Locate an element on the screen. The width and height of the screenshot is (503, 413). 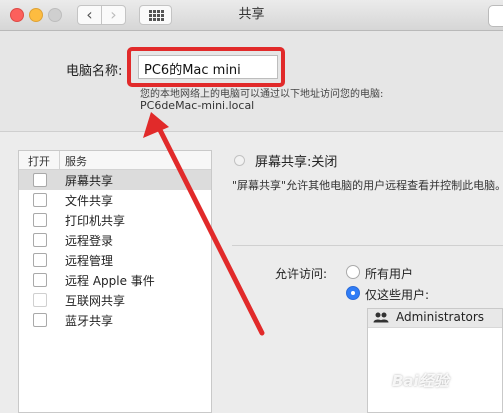
service-label: 远程 Apple 事件 is located at coordinates (110, 281).